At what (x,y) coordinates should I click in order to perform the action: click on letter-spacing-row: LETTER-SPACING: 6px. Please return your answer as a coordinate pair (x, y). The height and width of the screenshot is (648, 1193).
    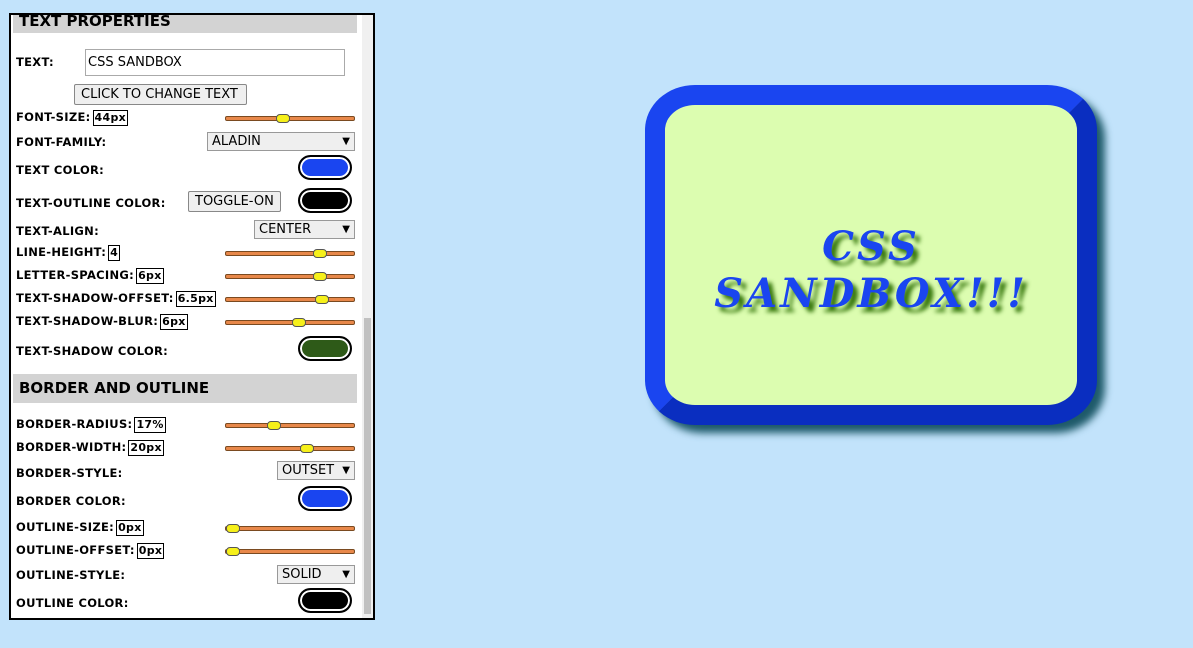
    Looking at the image, I should click on (90, 276).